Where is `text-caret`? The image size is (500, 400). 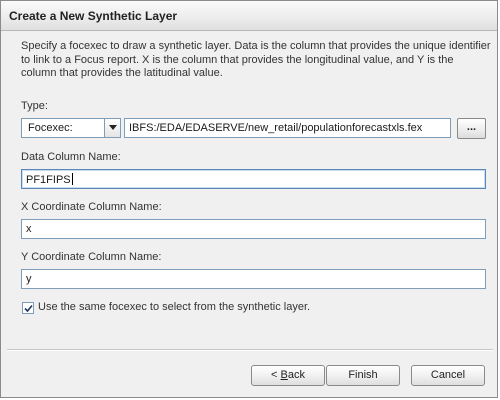
text-caret is located at coordinates (72, 179).